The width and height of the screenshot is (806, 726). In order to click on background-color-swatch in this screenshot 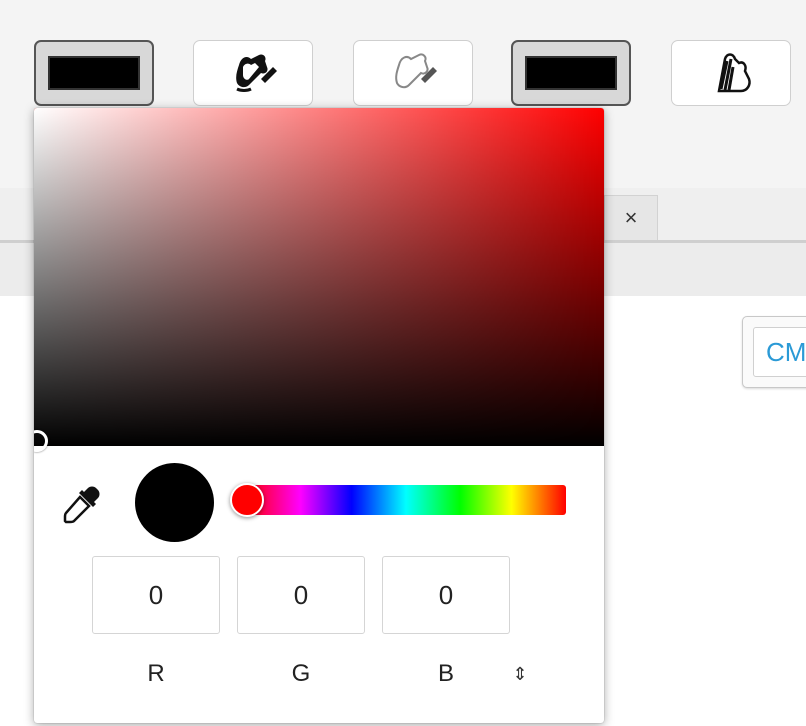, I will do `click(571, 73)`.